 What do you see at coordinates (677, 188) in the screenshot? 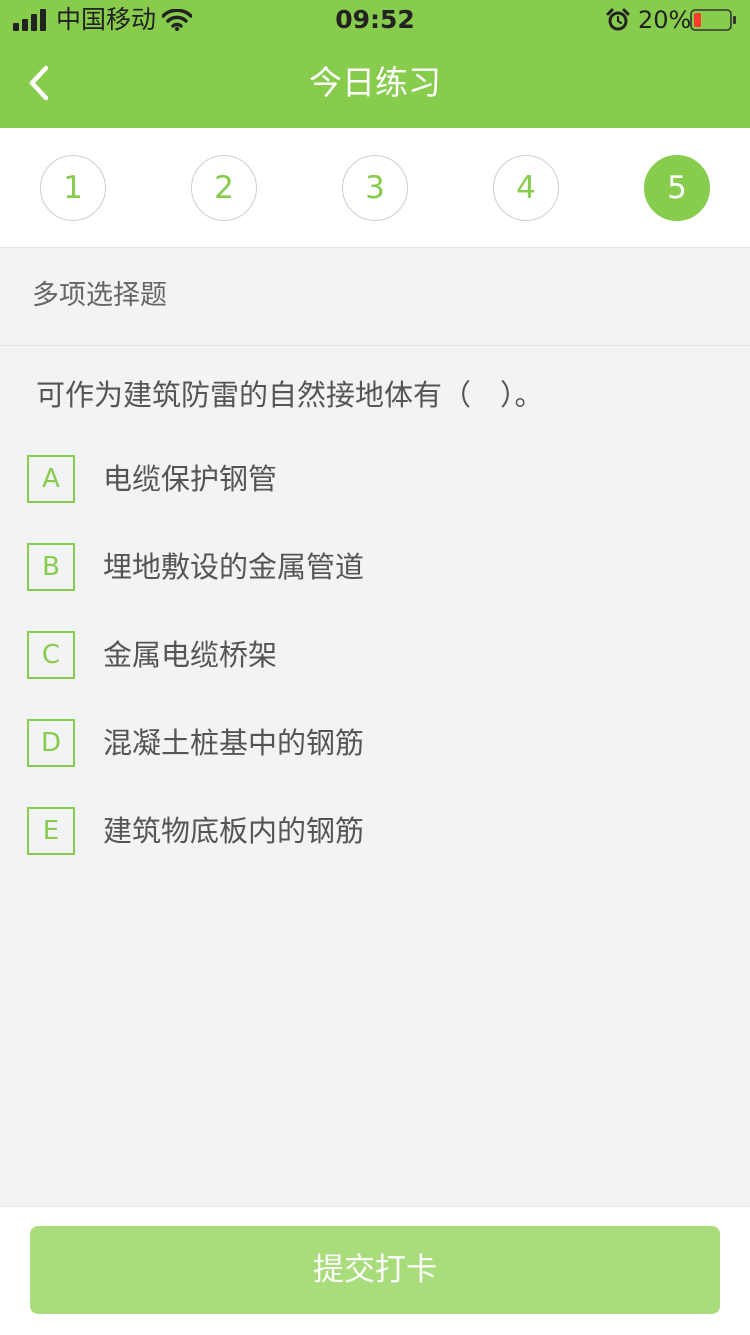
I see `step-5-button: 5` at bounding box center [677, 188].